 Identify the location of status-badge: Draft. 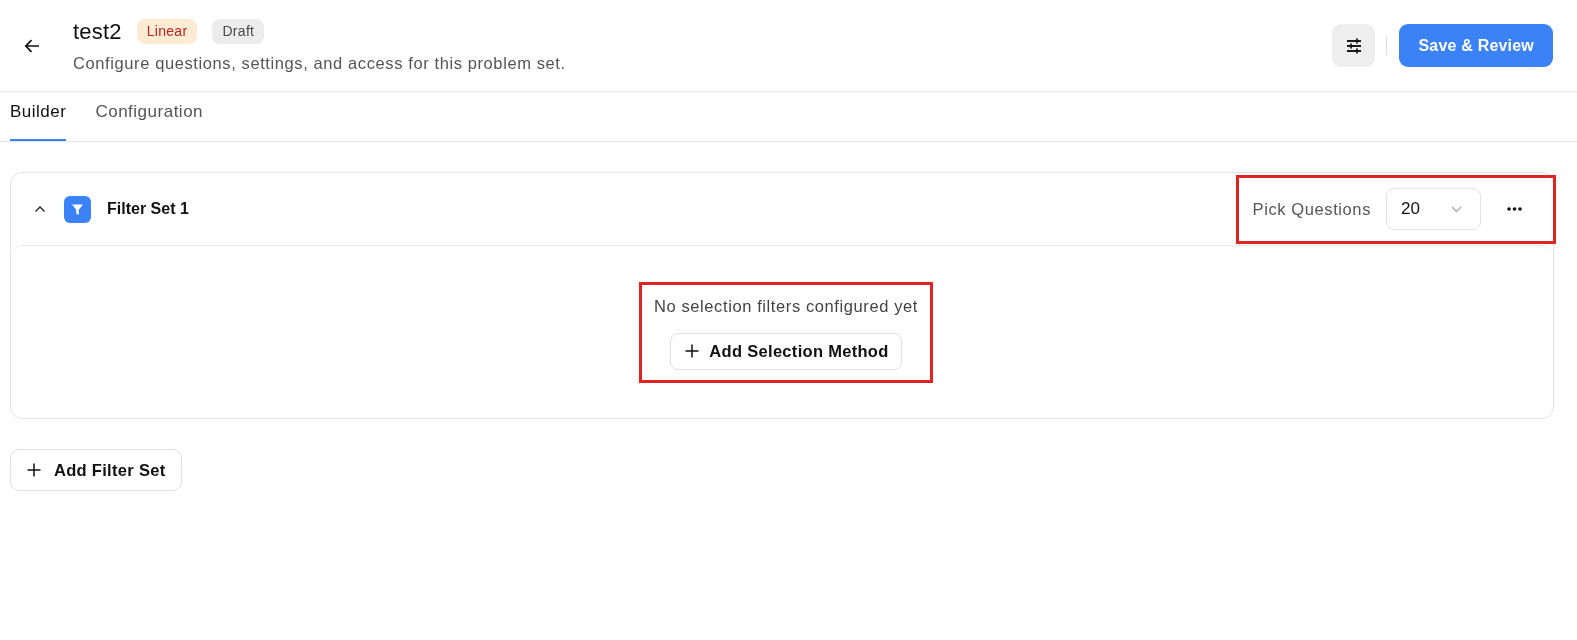
(238, 31).